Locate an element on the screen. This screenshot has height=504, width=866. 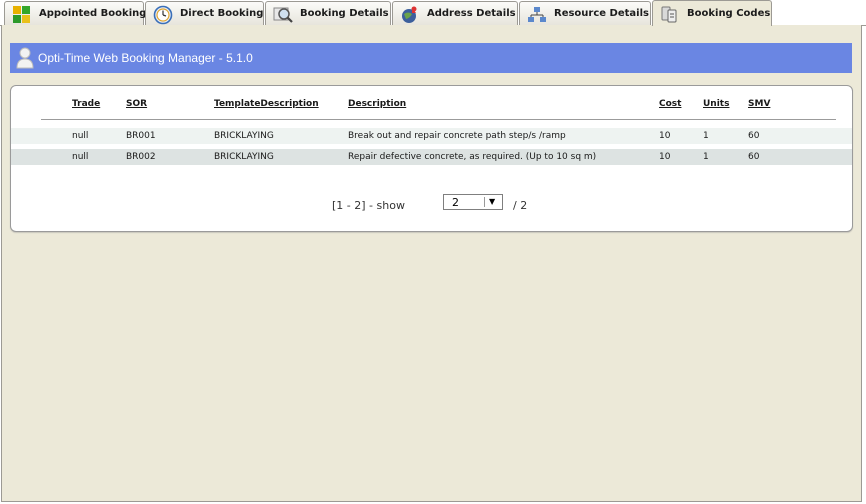
column-header-trade: Trade is located at coordinates (86, 104).